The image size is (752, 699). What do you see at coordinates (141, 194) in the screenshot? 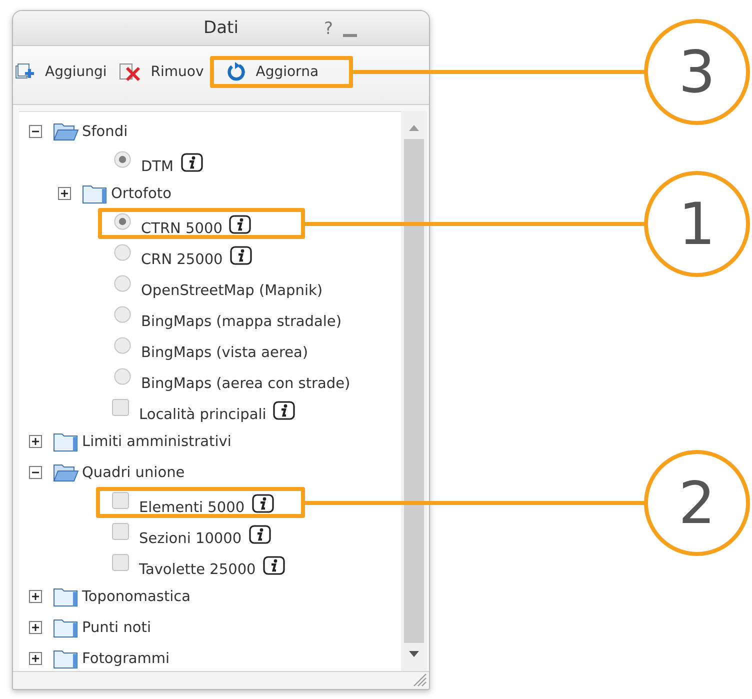
I see `folder-label: Ortofoto` at bounding box center [141, 194].